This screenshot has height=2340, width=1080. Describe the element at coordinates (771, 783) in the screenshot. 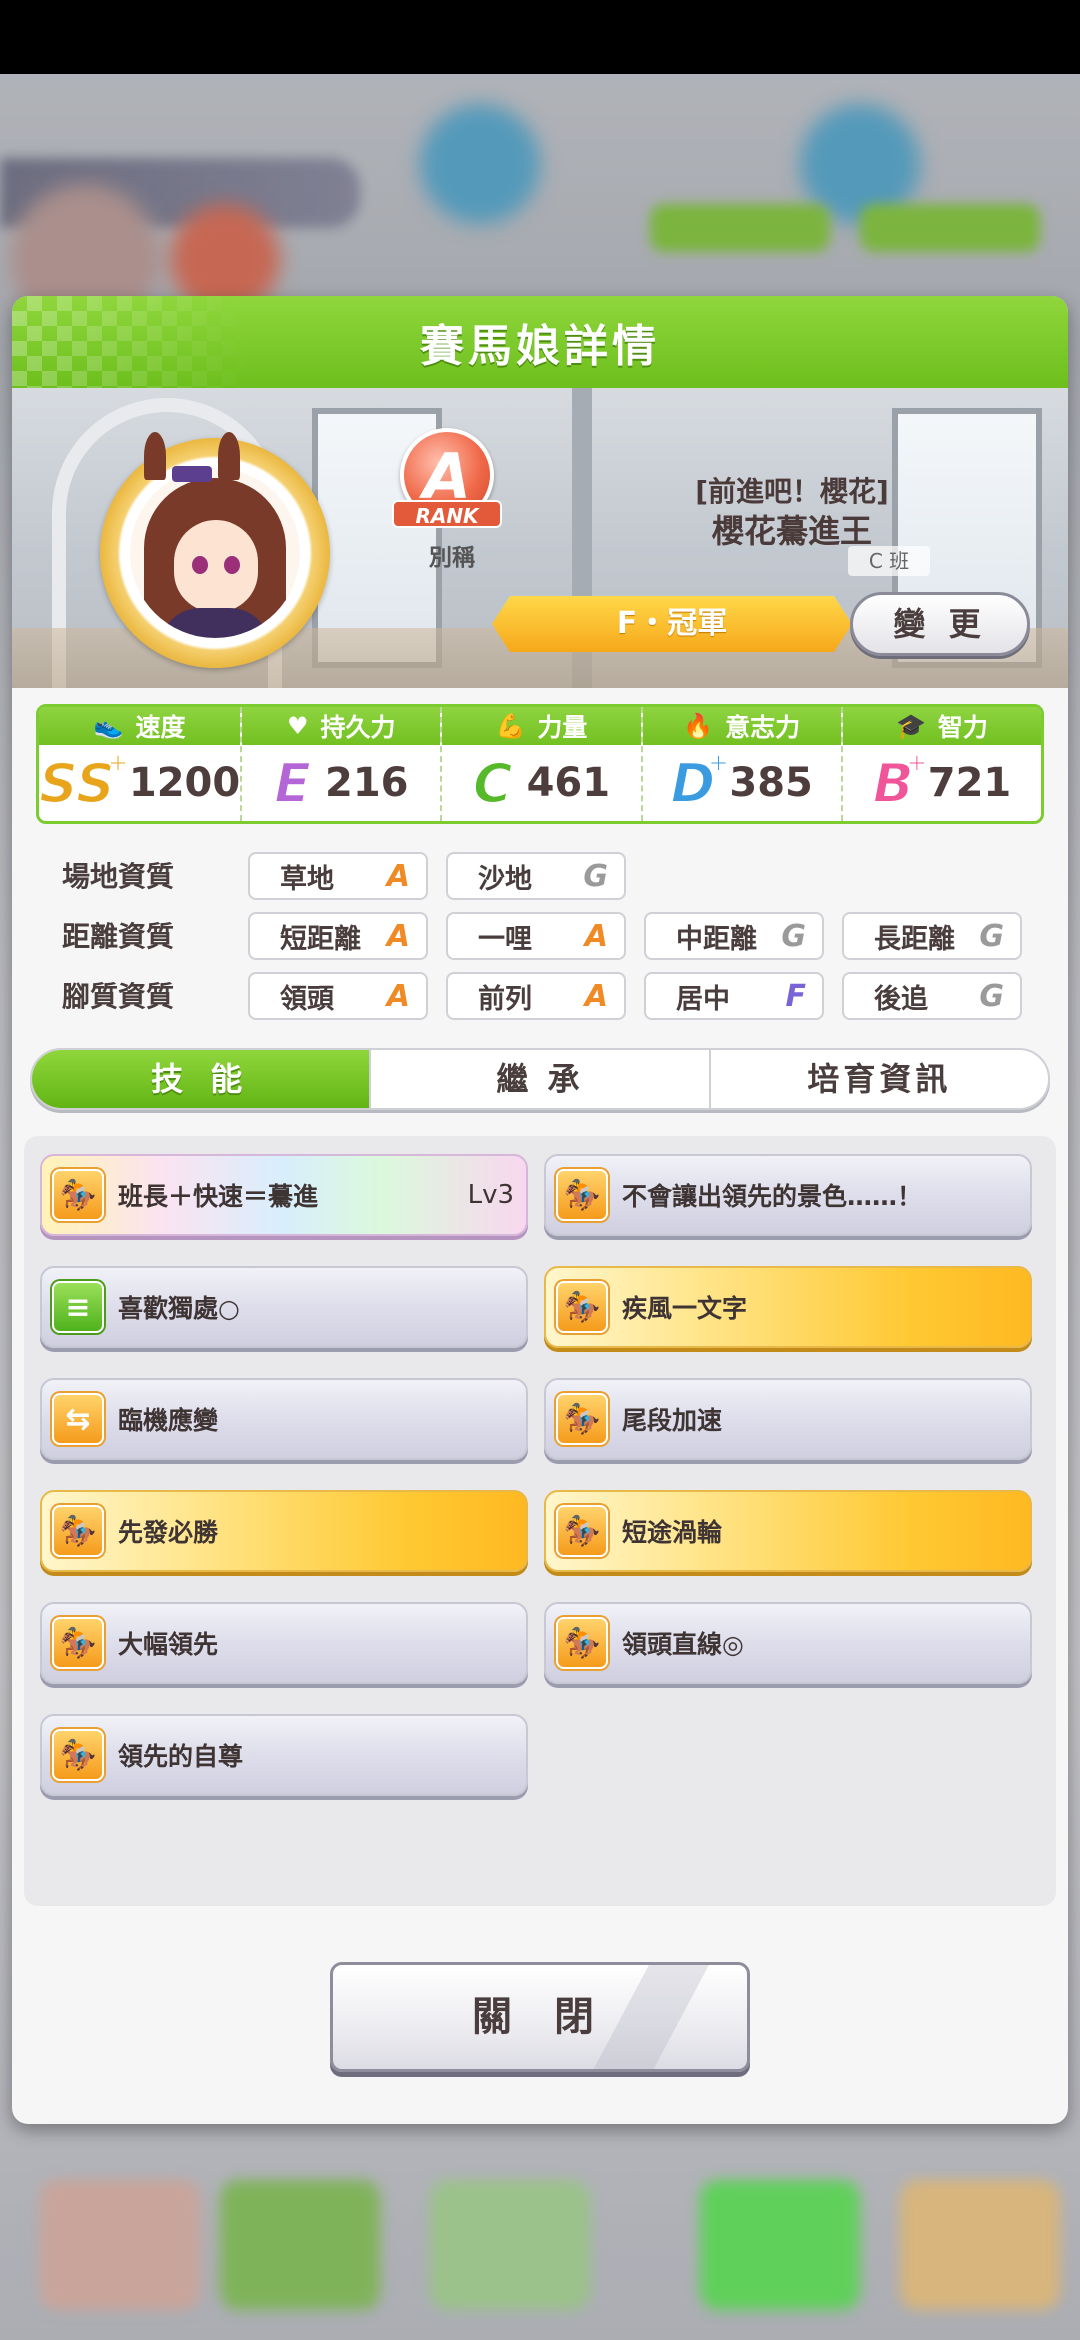

I see `stat-value: 385` at that location.